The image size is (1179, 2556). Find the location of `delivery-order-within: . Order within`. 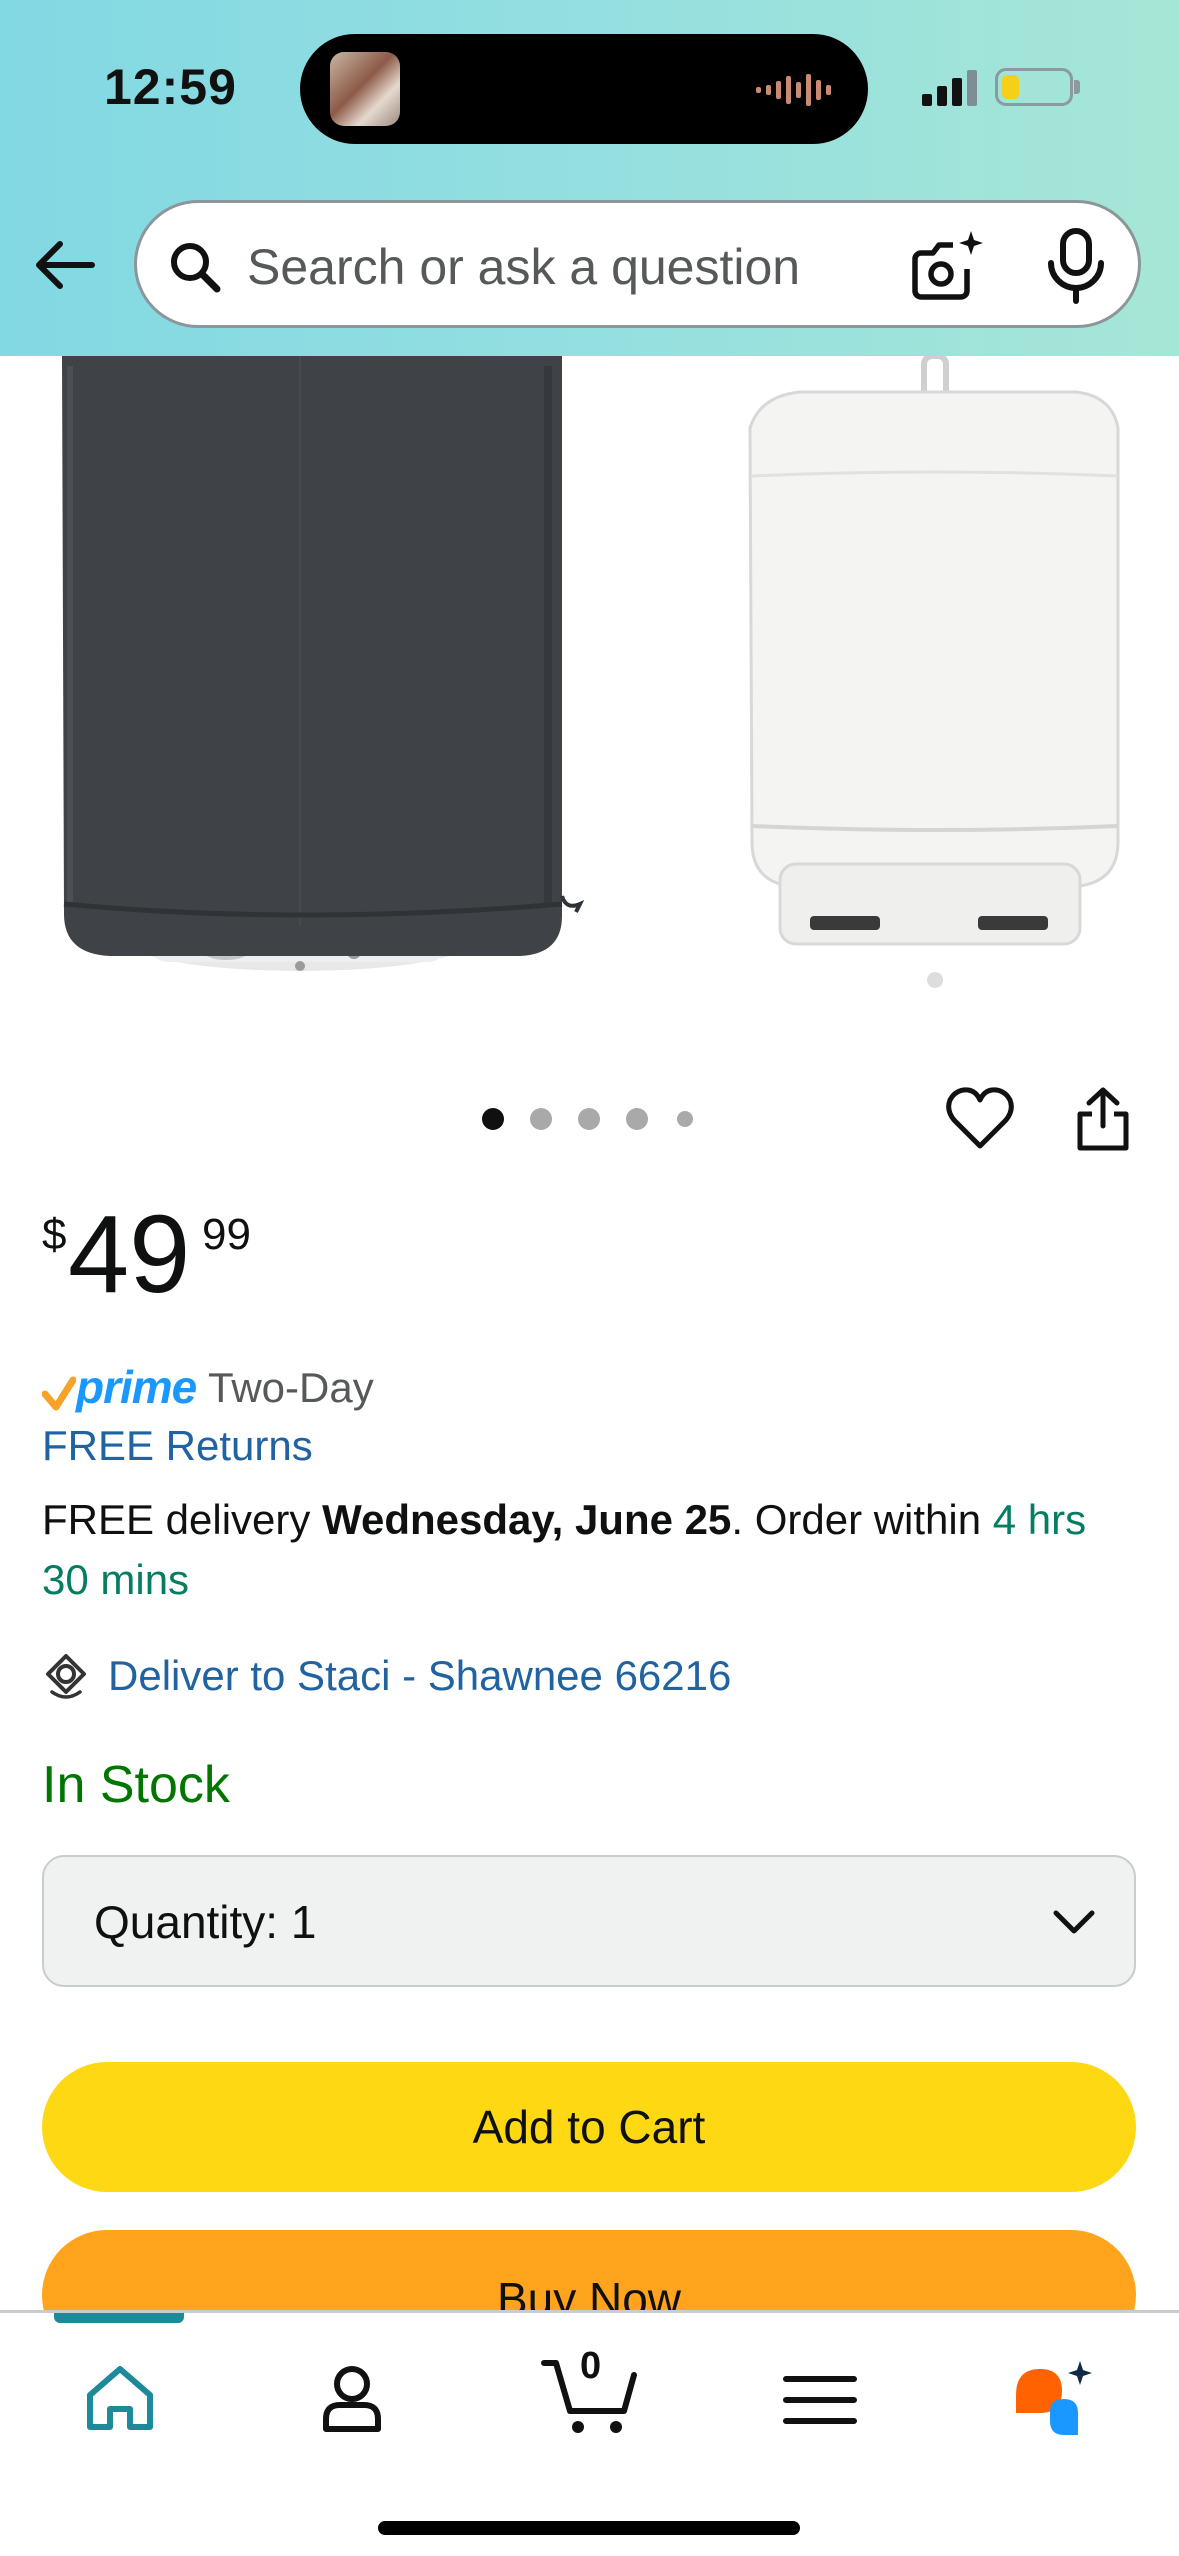

delivery-order-within: . Order within is located at coordinates (862, 1519).